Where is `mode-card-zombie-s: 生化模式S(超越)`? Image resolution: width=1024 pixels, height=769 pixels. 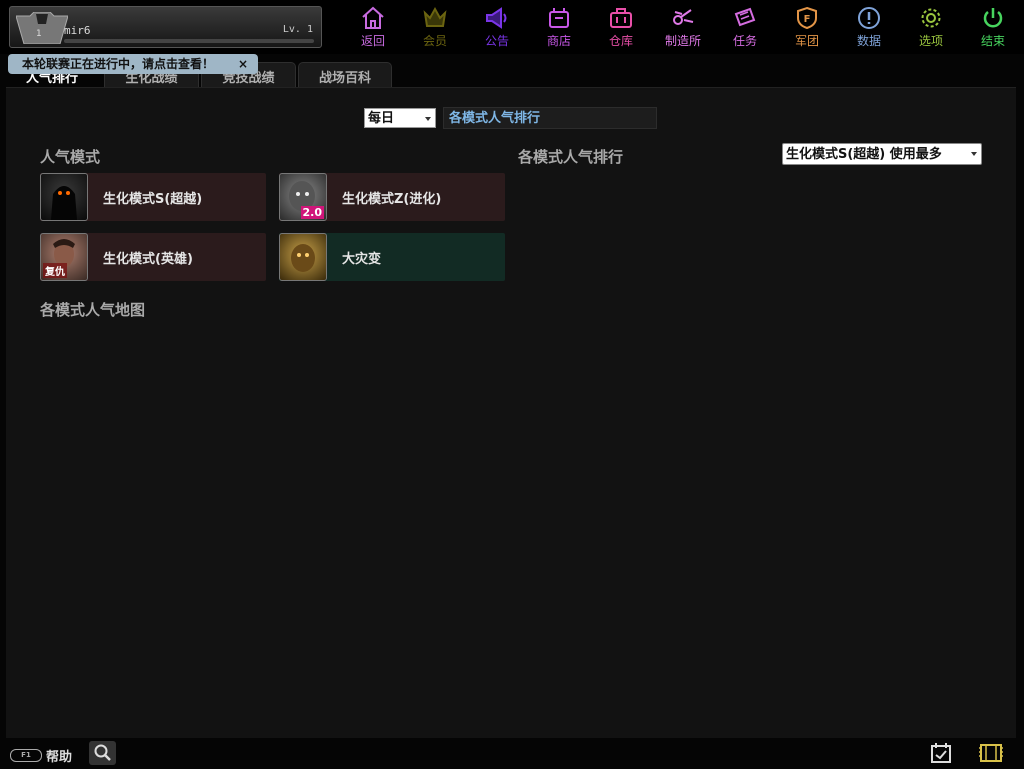 mode-card-zombie-s: 生化模式S(超越) is located at coordinates (153, 197).